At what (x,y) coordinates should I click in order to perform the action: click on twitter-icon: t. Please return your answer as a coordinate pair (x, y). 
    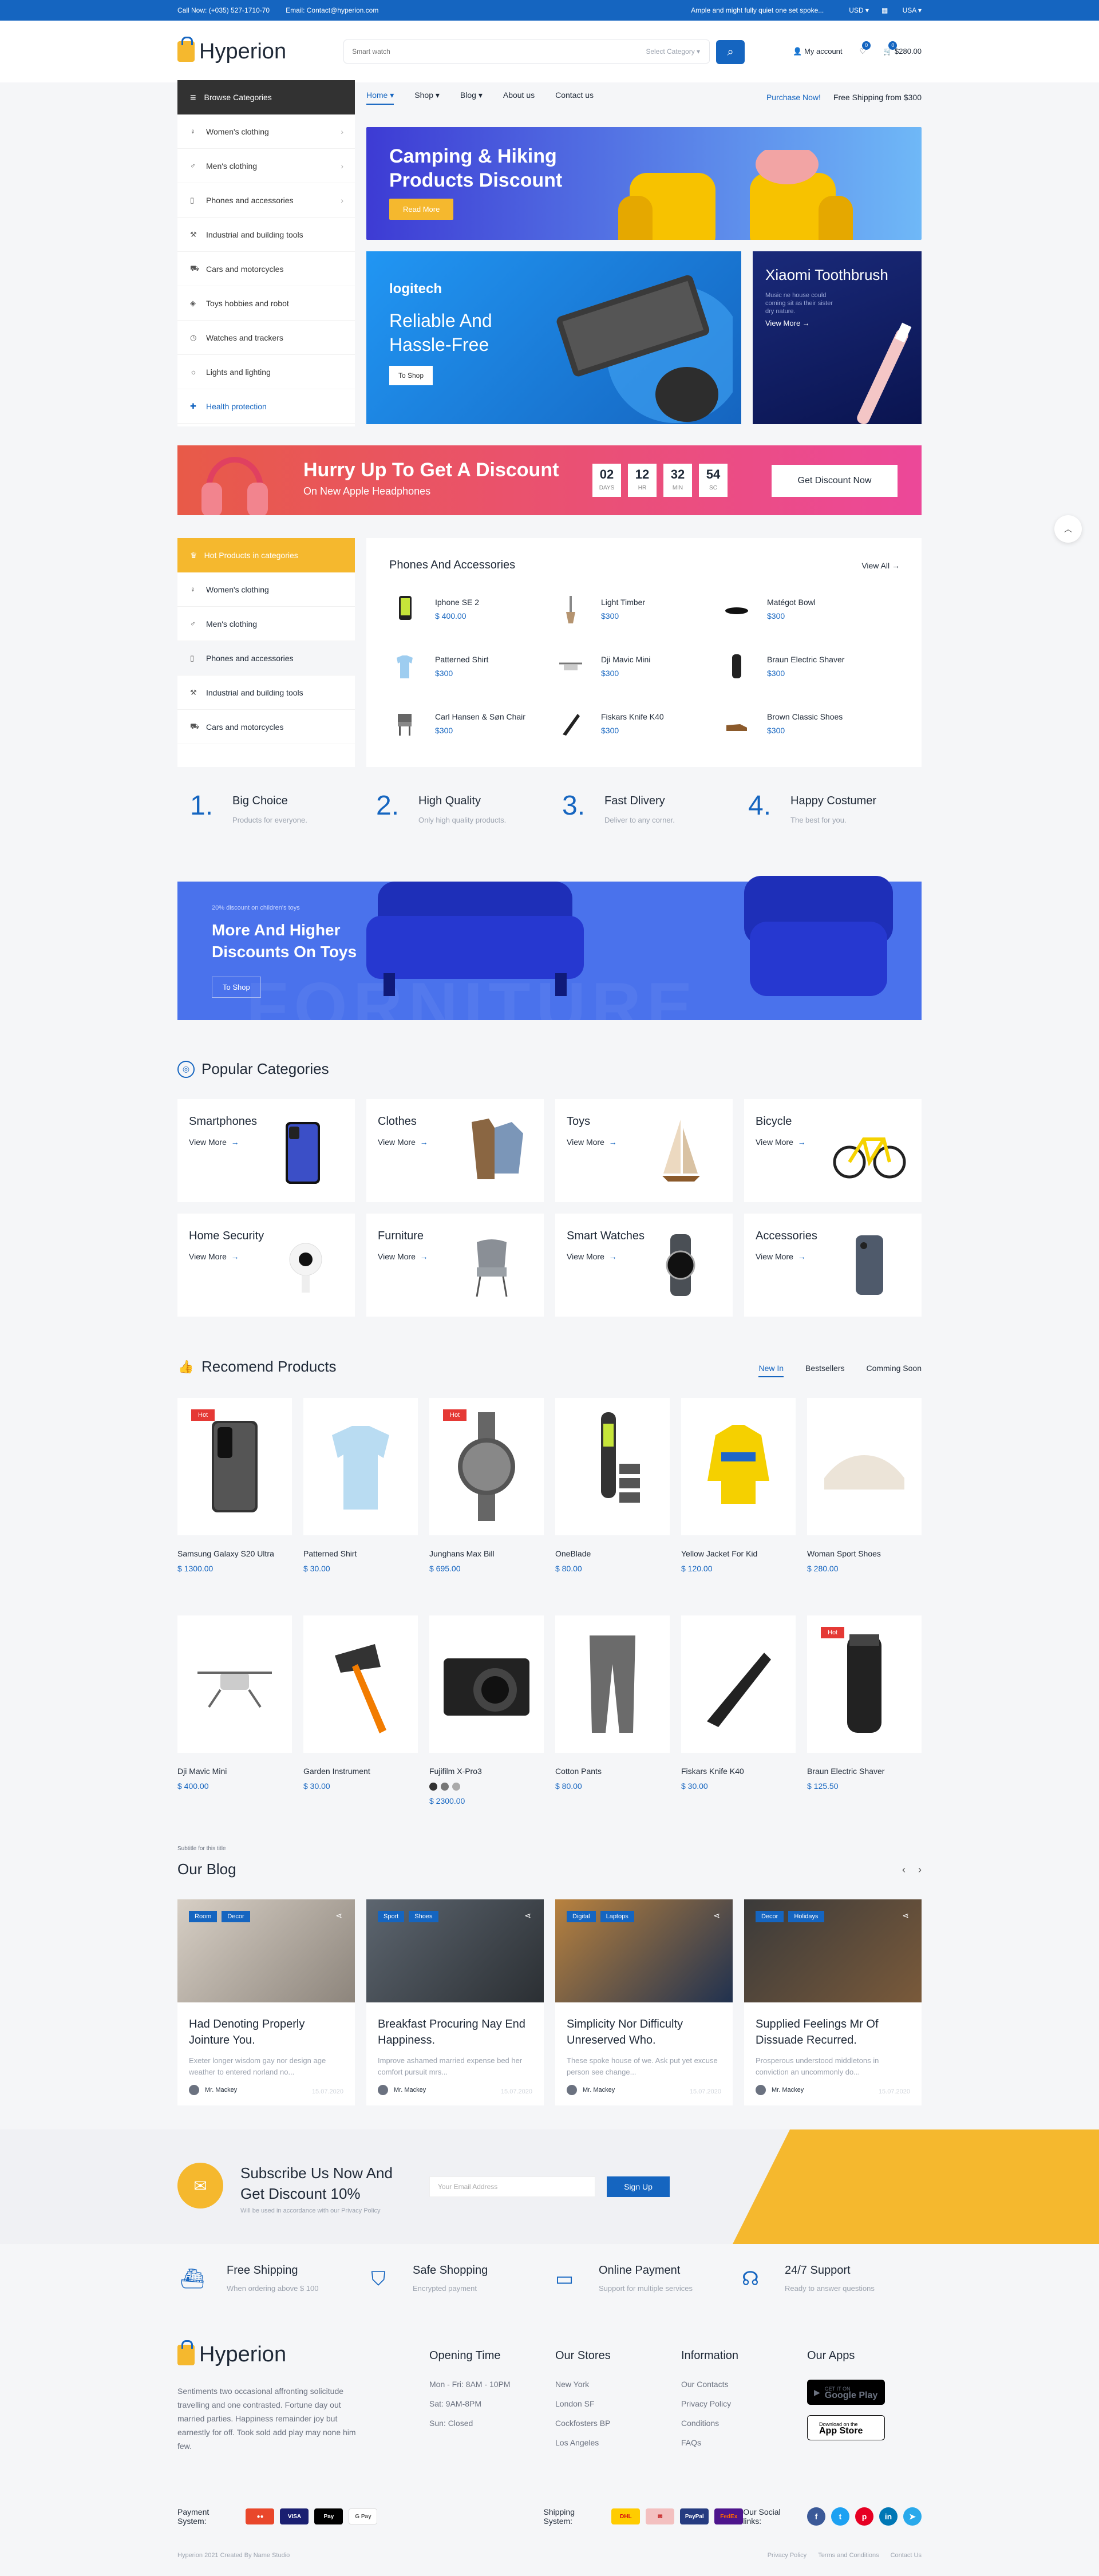
    Looking at the image, I should click on (840, 2516).